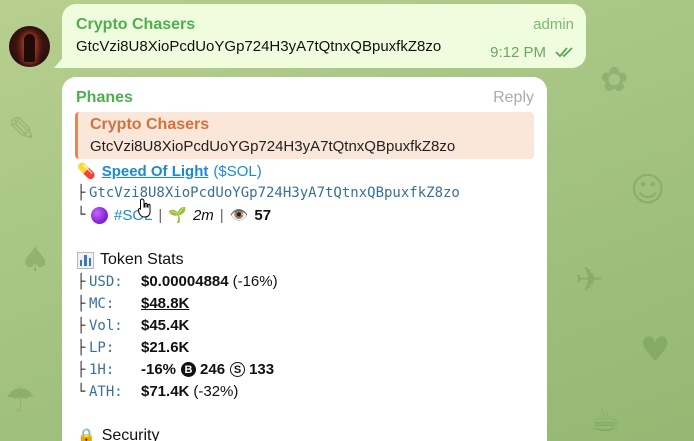 Image resolution: width=694 pixels, height=441 pixels. What do you see at coordinates (262, 369) in the screenshot?
I see `sell-count: 133` at bounding box center [262, 369].